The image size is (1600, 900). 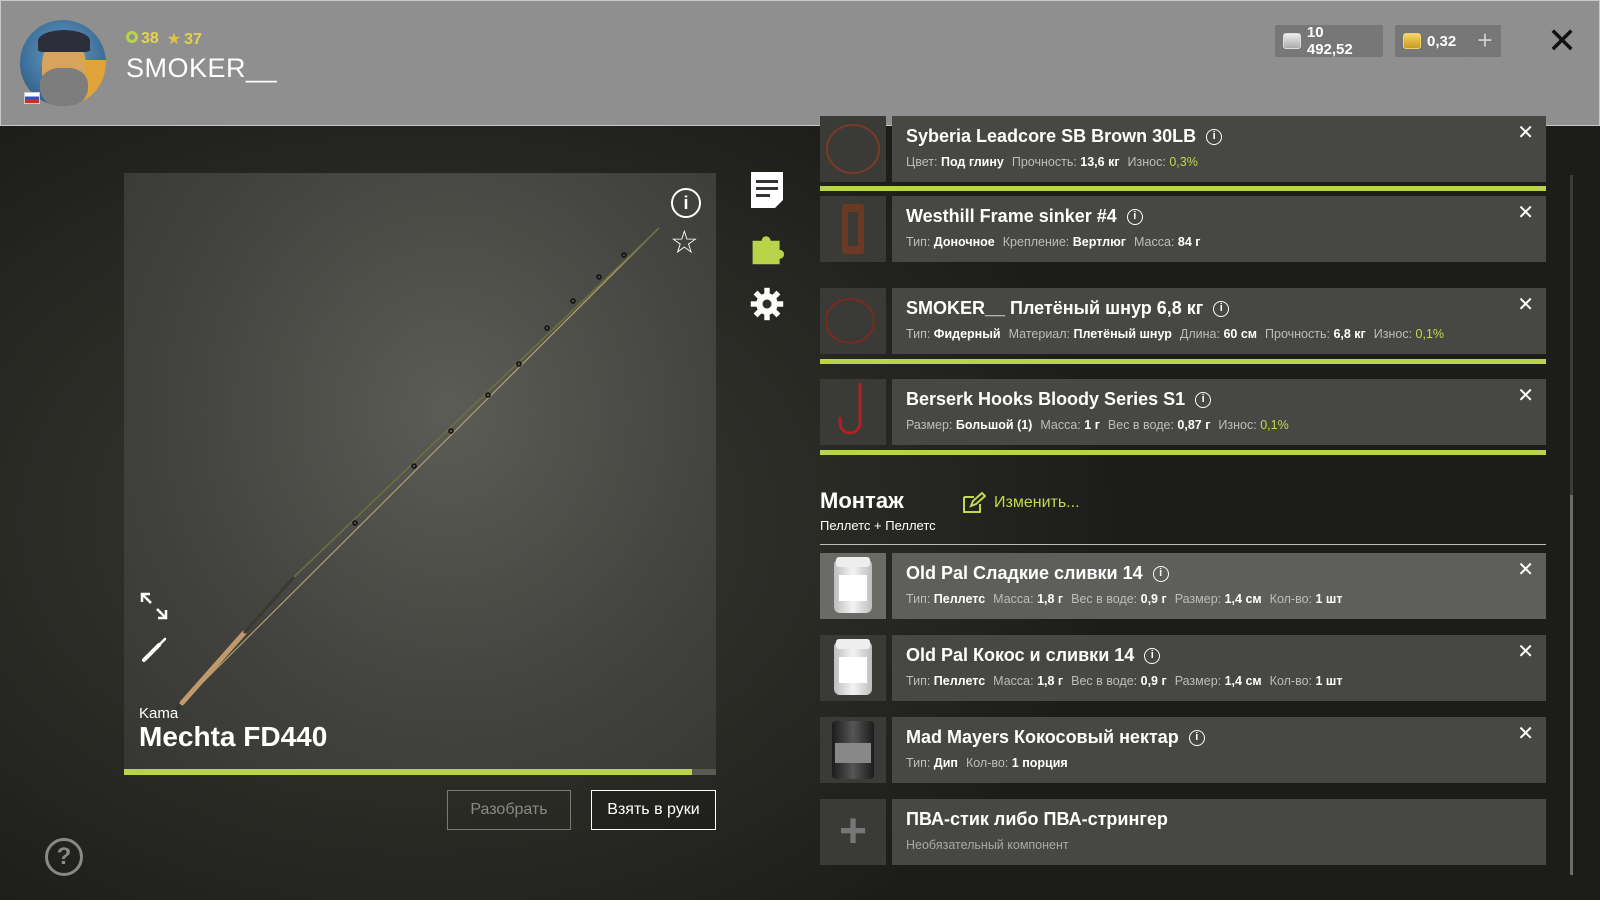 What do you see at coordinates (154, 650) in the screenshot?
I see `paint-brush-icon` at bounding box center [154, 650].